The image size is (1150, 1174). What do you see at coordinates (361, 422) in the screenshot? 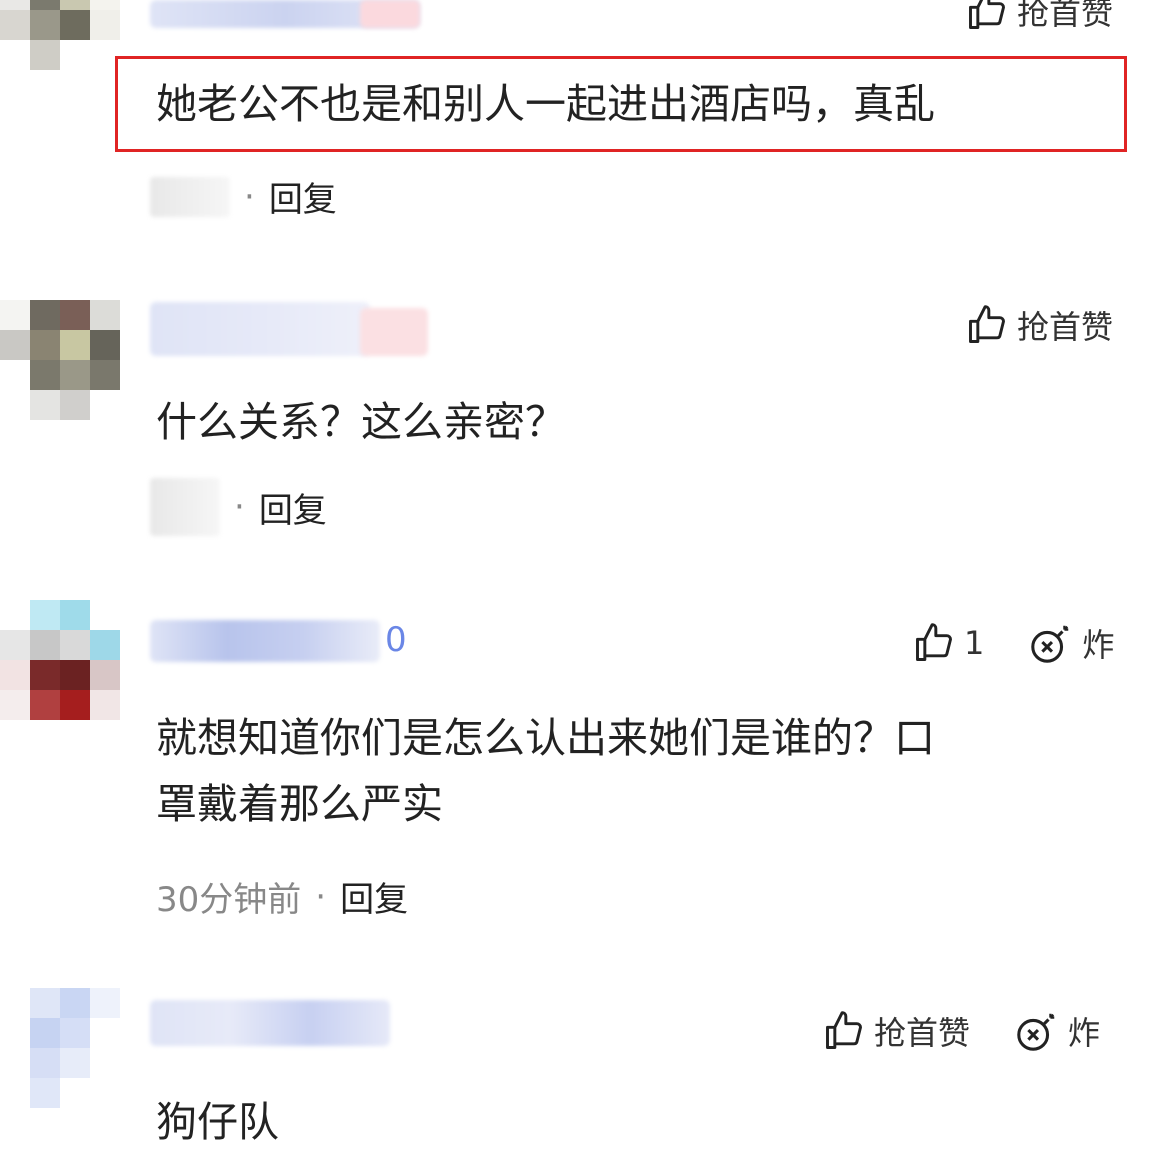
I see `comment-text: 什么关系？这么亲密？` at bounding box center [361, 422].